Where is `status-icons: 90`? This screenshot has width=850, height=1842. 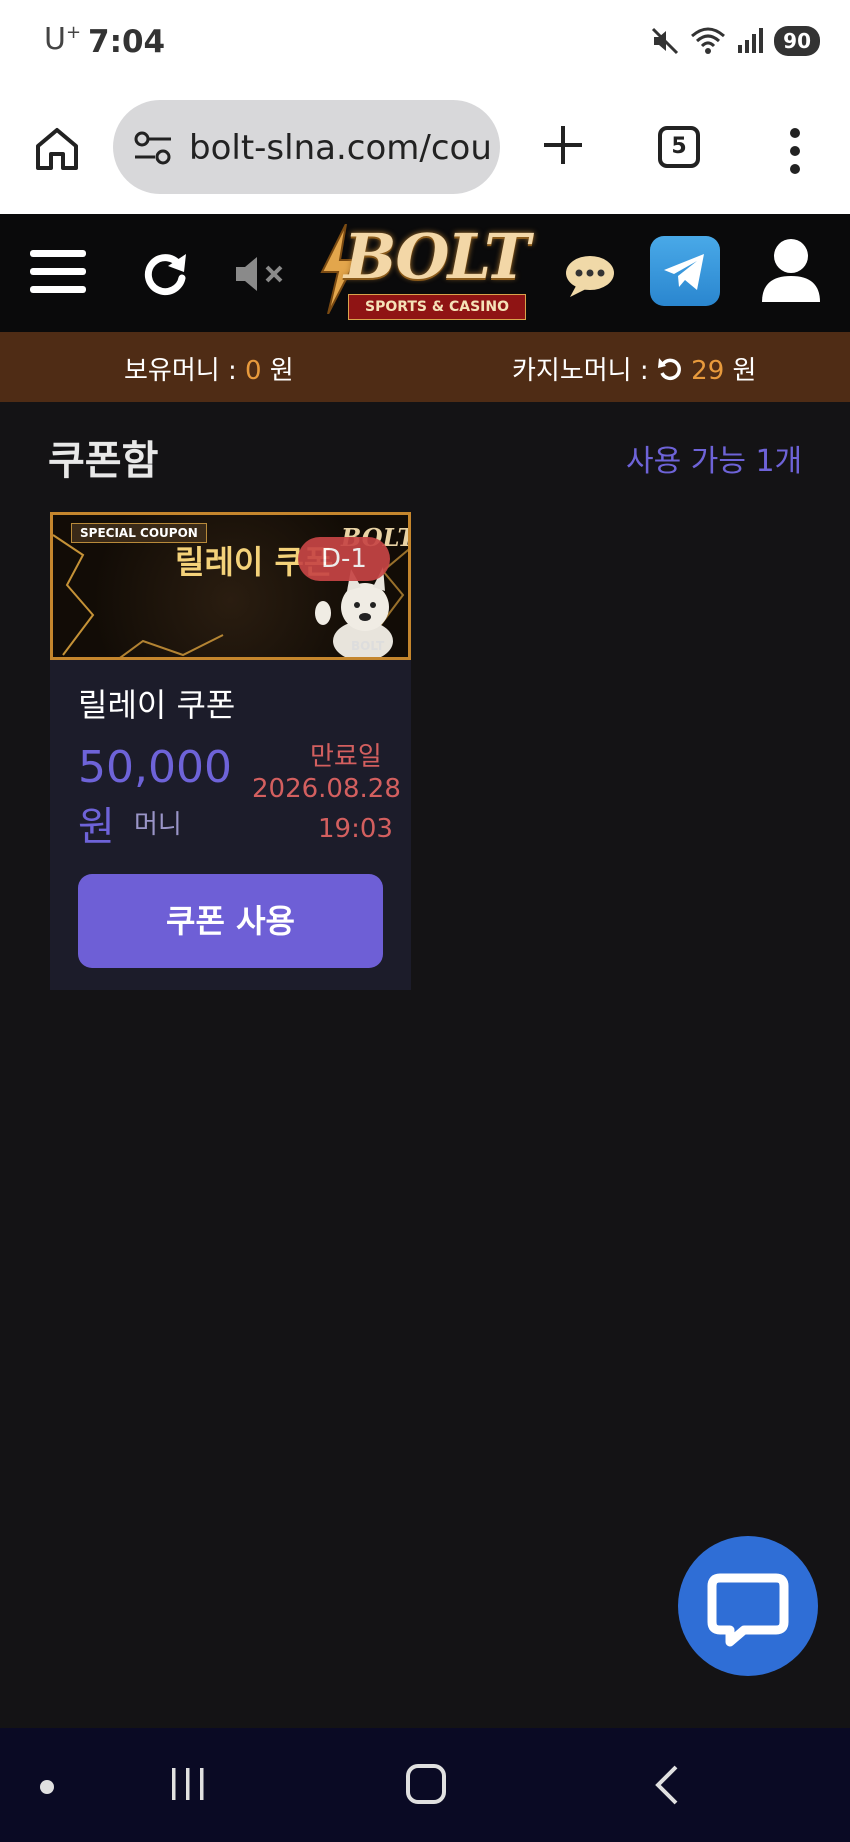
status-icons: 90 is located at coordinates (735, 41).